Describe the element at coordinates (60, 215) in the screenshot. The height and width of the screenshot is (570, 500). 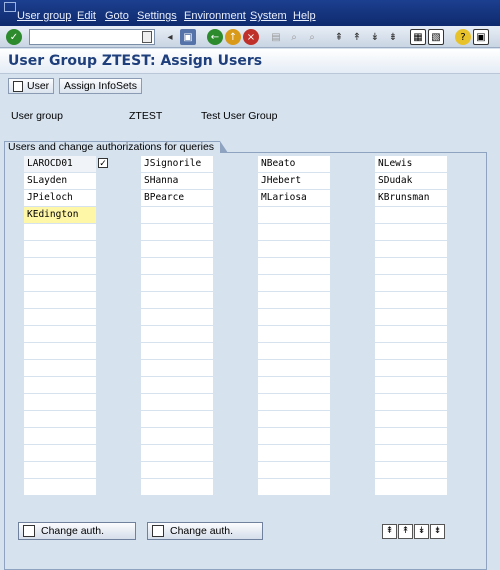
I see `user-cell: KEdington` at that location.